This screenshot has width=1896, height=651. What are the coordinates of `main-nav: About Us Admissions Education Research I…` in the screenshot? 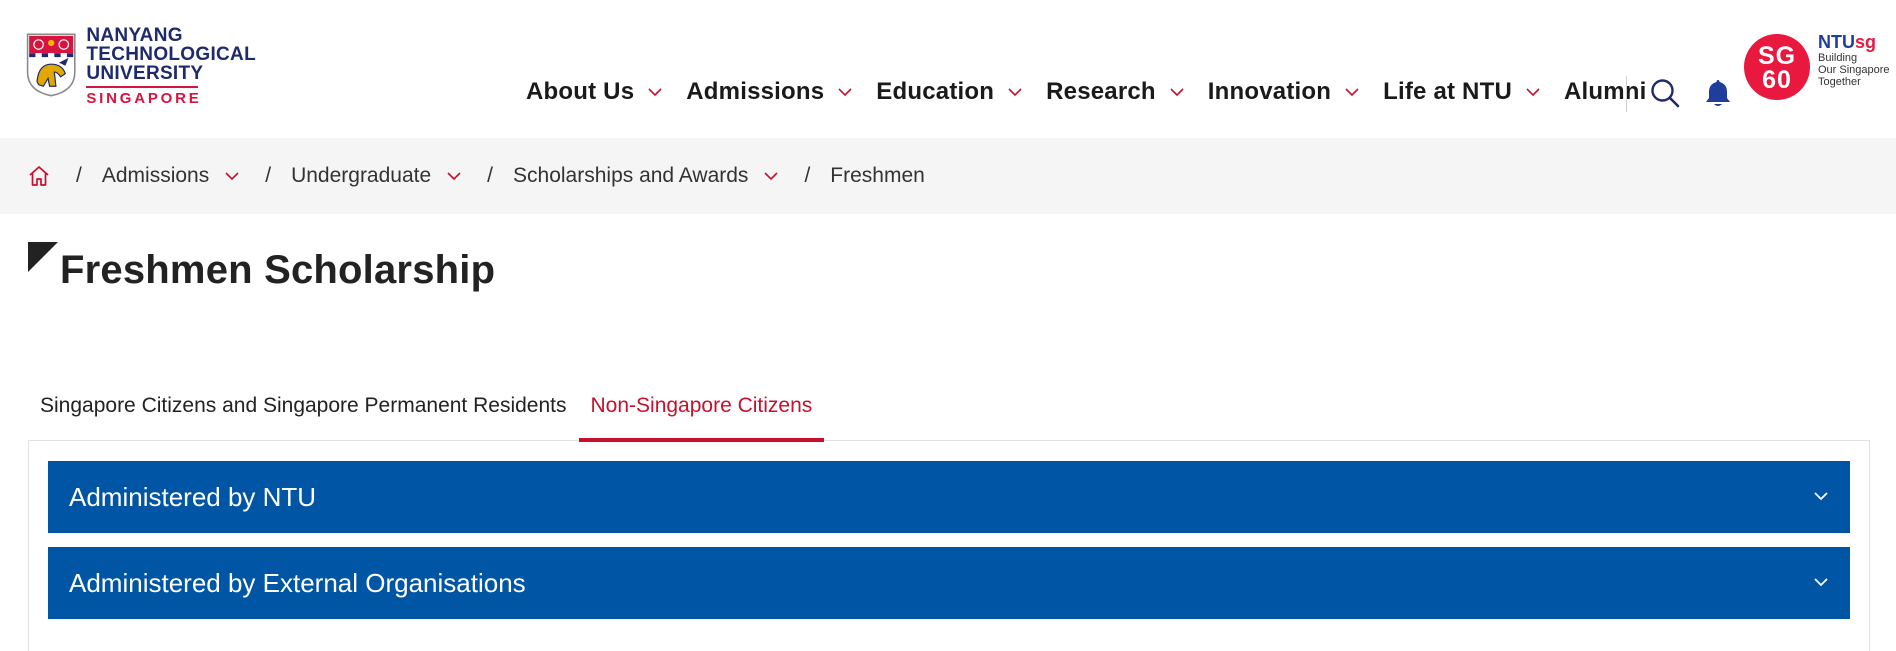 It's located at (1086, 92).